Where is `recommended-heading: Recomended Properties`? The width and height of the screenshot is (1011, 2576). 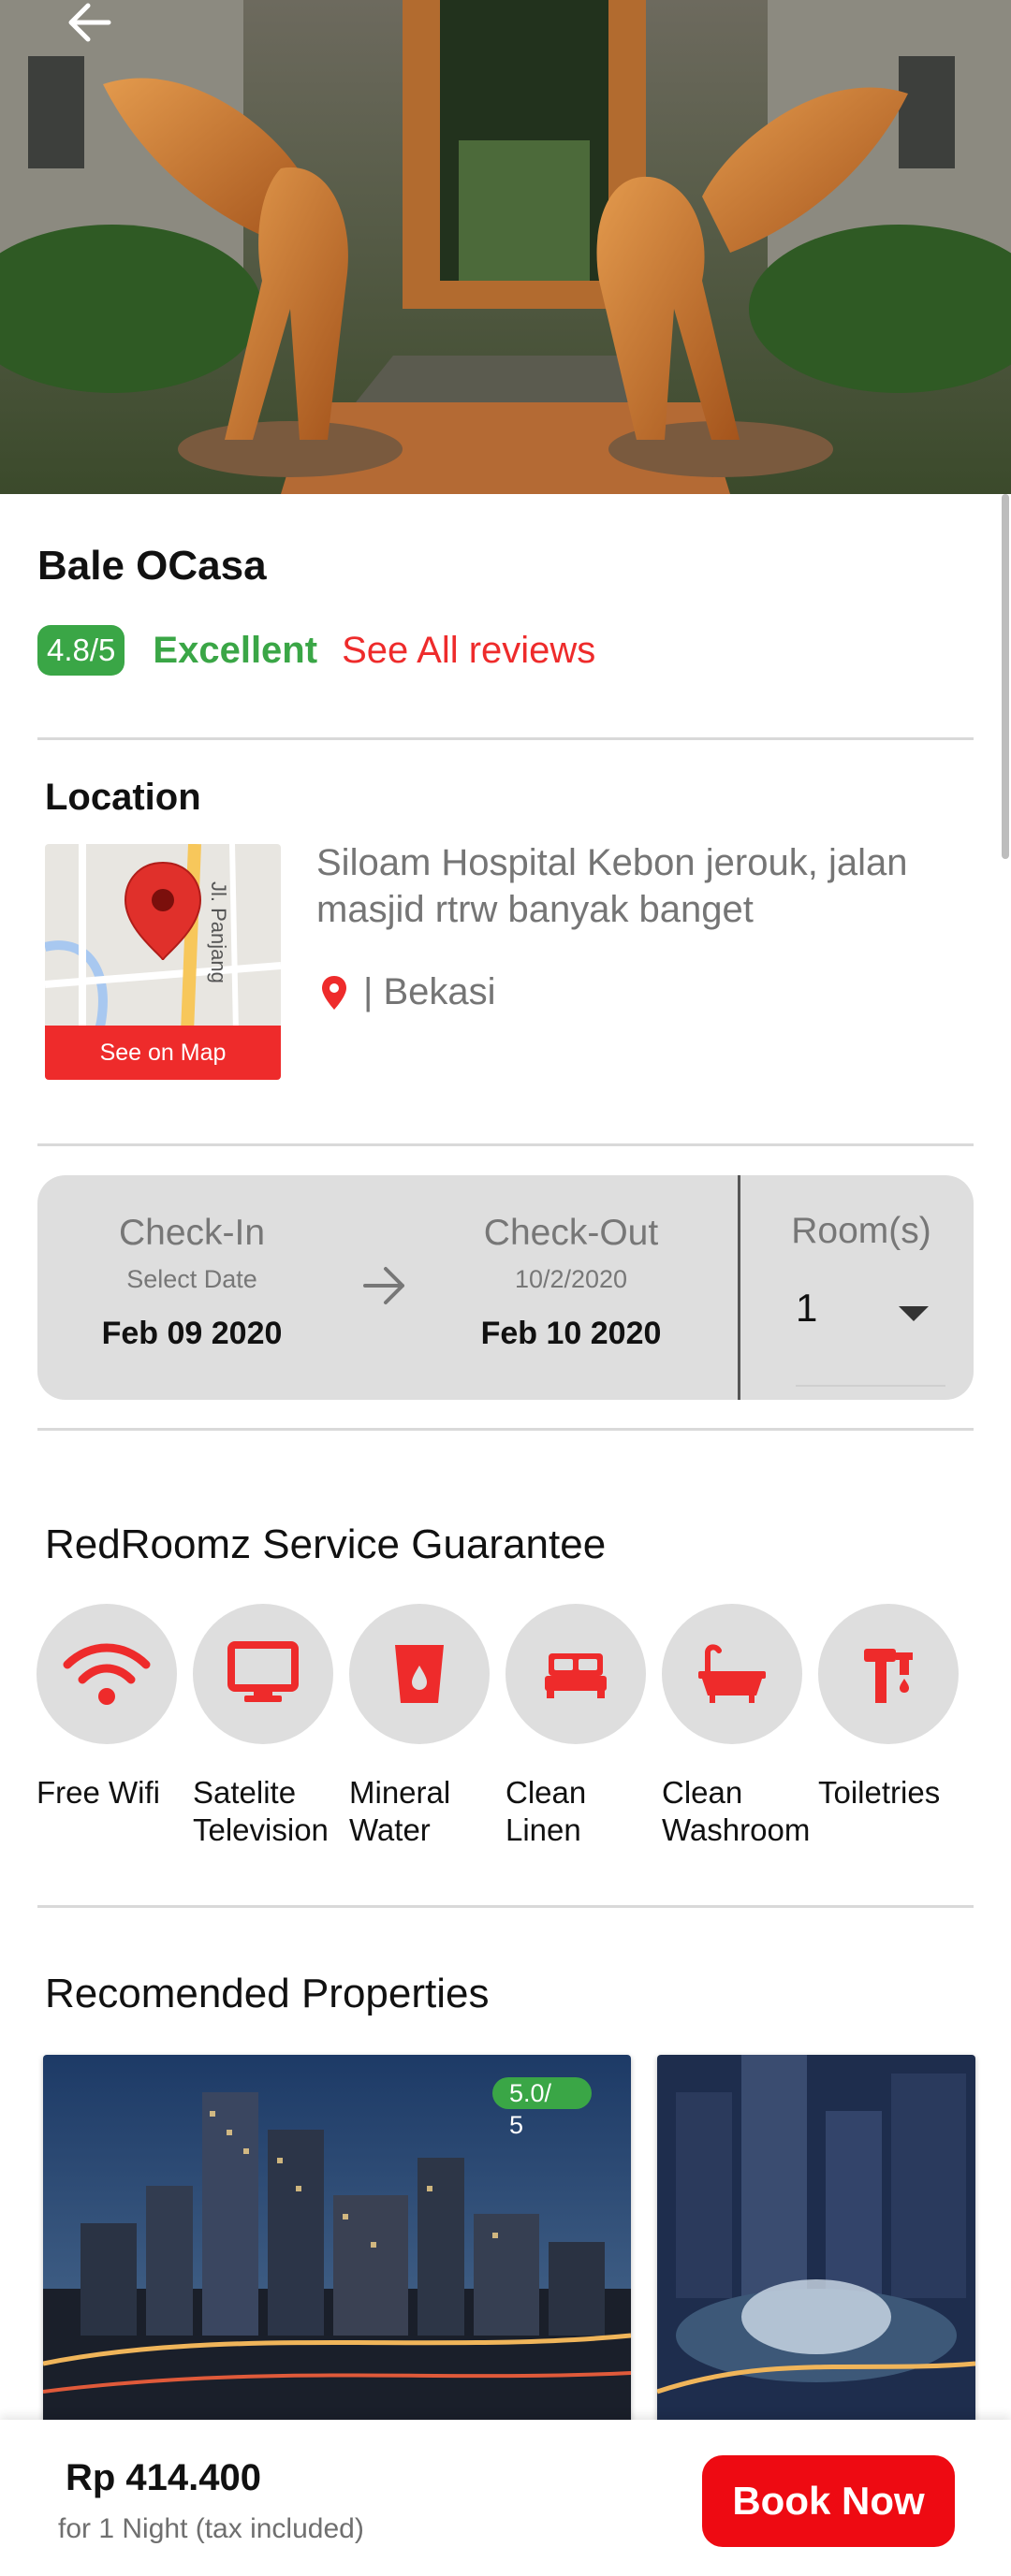
recommended-heading: Recomended Properties is located at coordinates (267, 1993).